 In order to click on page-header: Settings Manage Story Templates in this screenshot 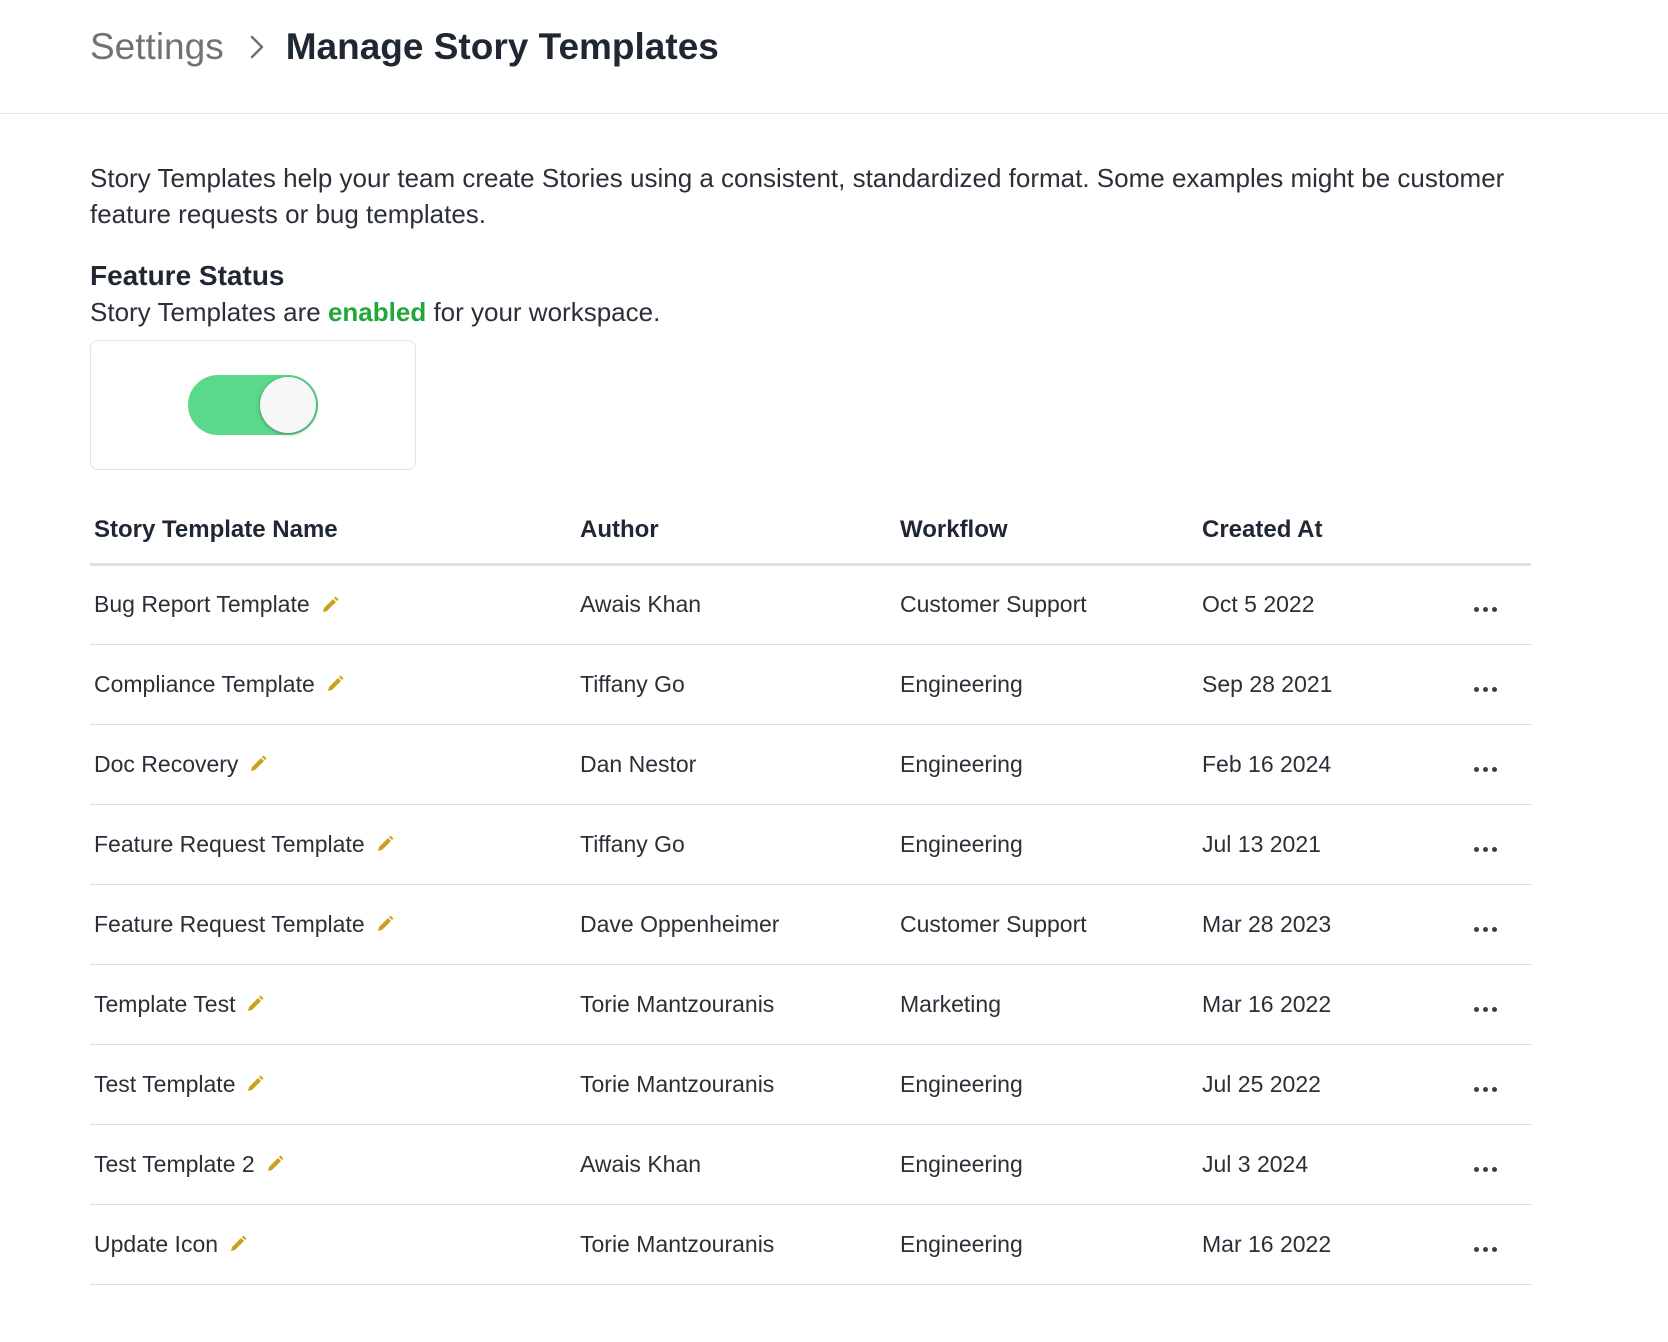, I will do `click(834, 57)`.